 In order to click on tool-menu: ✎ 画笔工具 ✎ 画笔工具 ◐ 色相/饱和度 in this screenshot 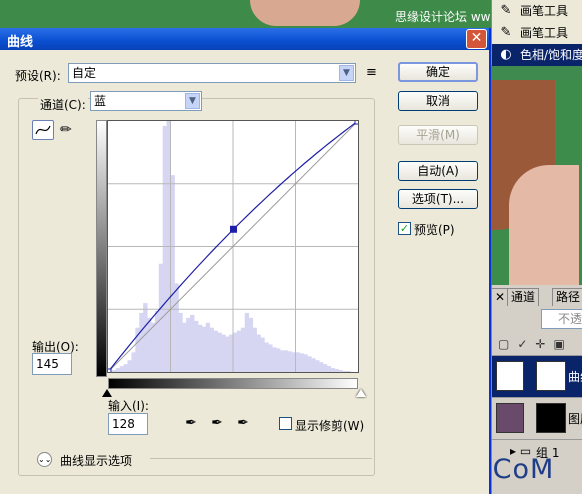, I will do `click(536, 33)`.